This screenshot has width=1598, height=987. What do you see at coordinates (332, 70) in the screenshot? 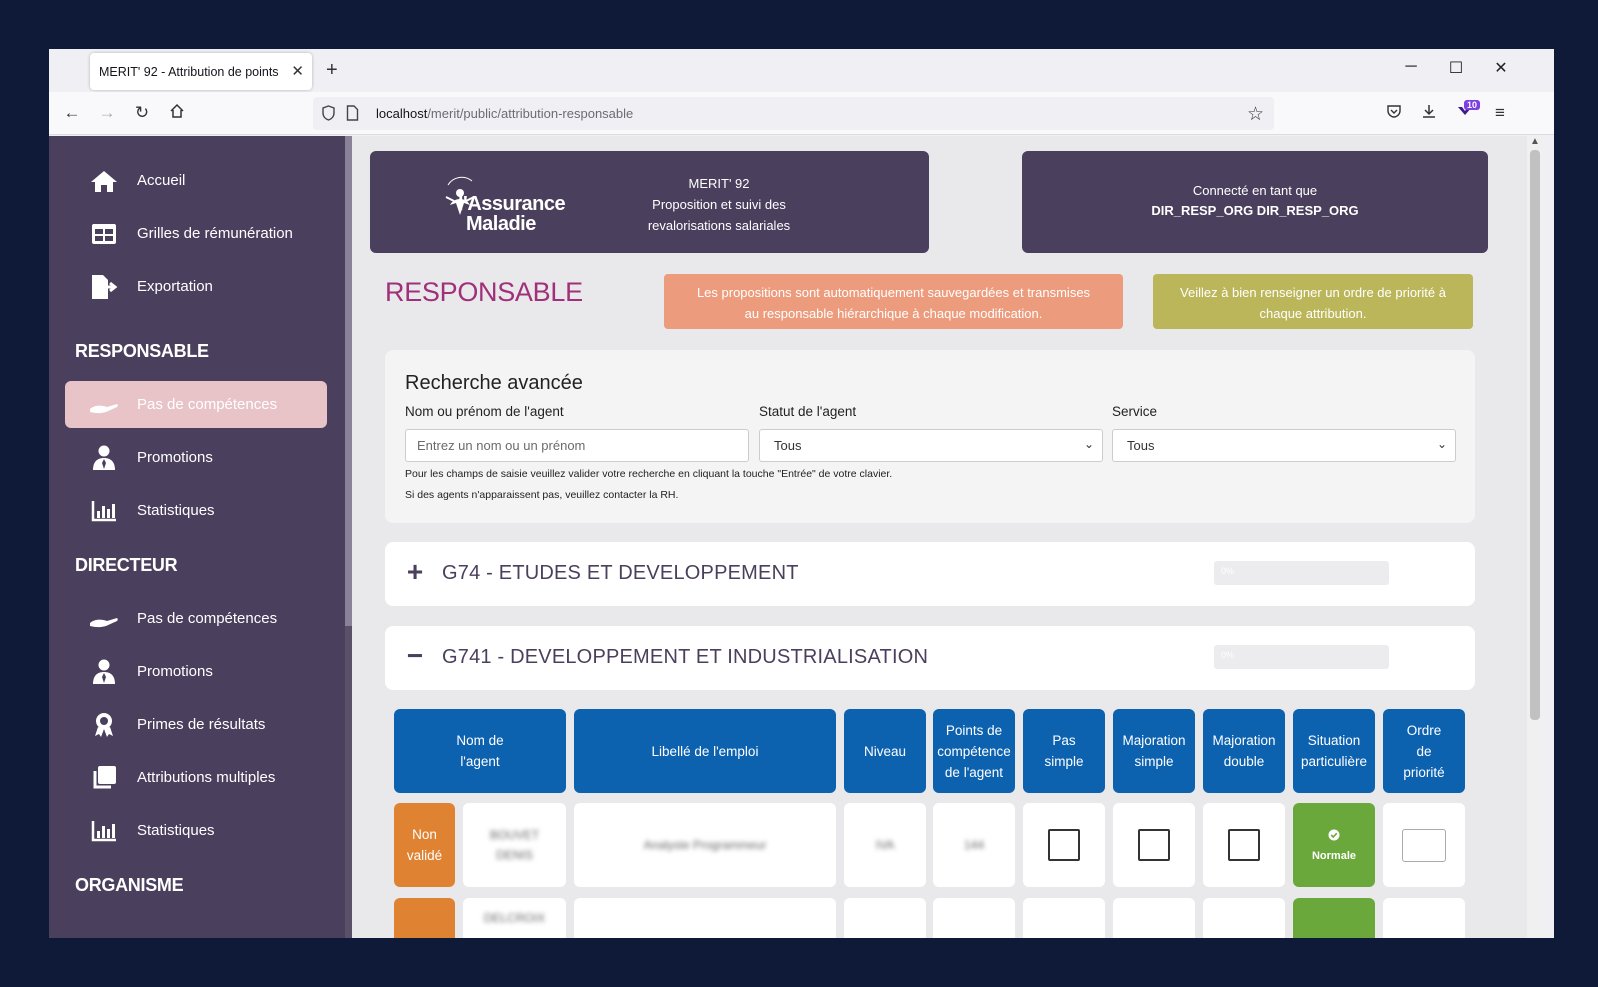
I see `new-tab-icon: +` at bounding box center [332, 70].